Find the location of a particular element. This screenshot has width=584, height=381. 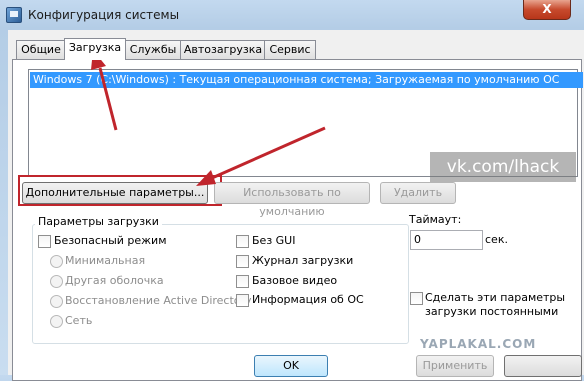

arrow-to-advanced-button is located at coordinates (268, 153).